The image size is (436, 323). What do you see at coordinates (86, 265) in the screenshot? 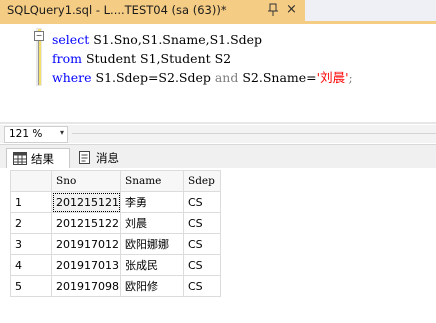
I see `grid-cell: 201917013` at bounding box center [86, 265].